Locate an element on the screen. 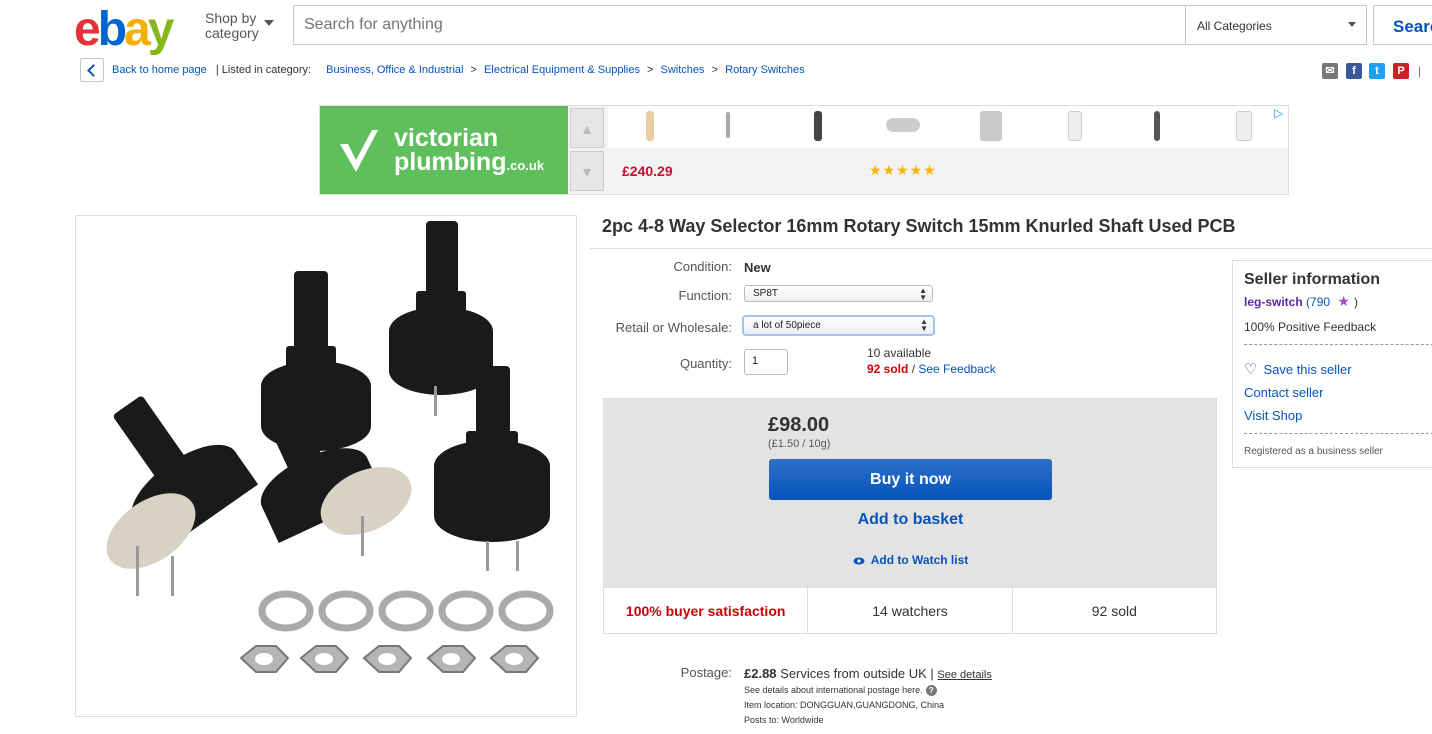 The image size is (1432, 734). sold-line: 92 sold / See Feedback is located at coordinates (931, 369).